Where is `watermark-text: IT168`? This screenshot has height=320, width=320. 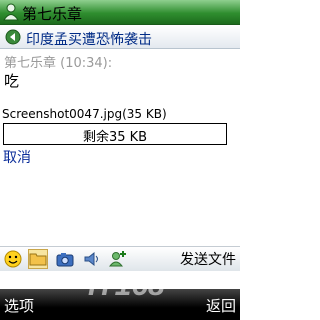
watermark-text: IT168 is located at coordinates (126, 285).